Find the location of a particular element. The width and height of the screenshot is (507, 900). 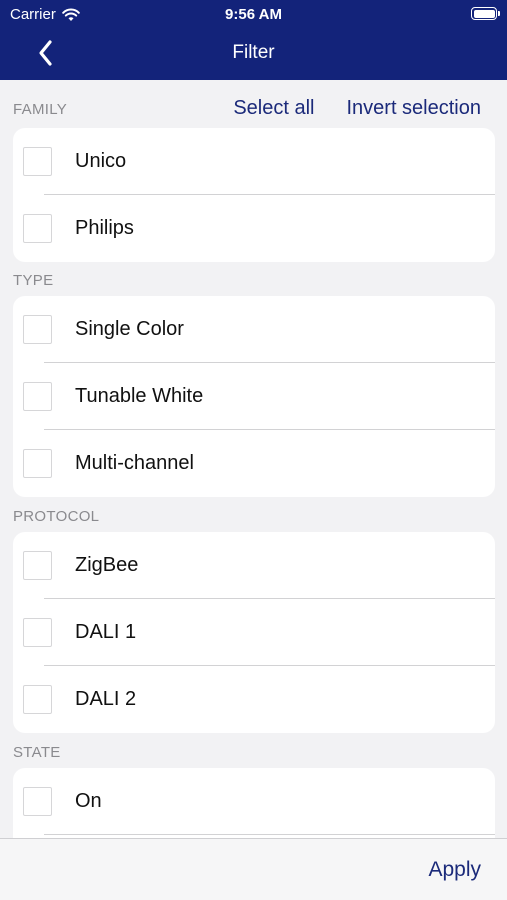

row-label: On is located at coordinates (88, 801).